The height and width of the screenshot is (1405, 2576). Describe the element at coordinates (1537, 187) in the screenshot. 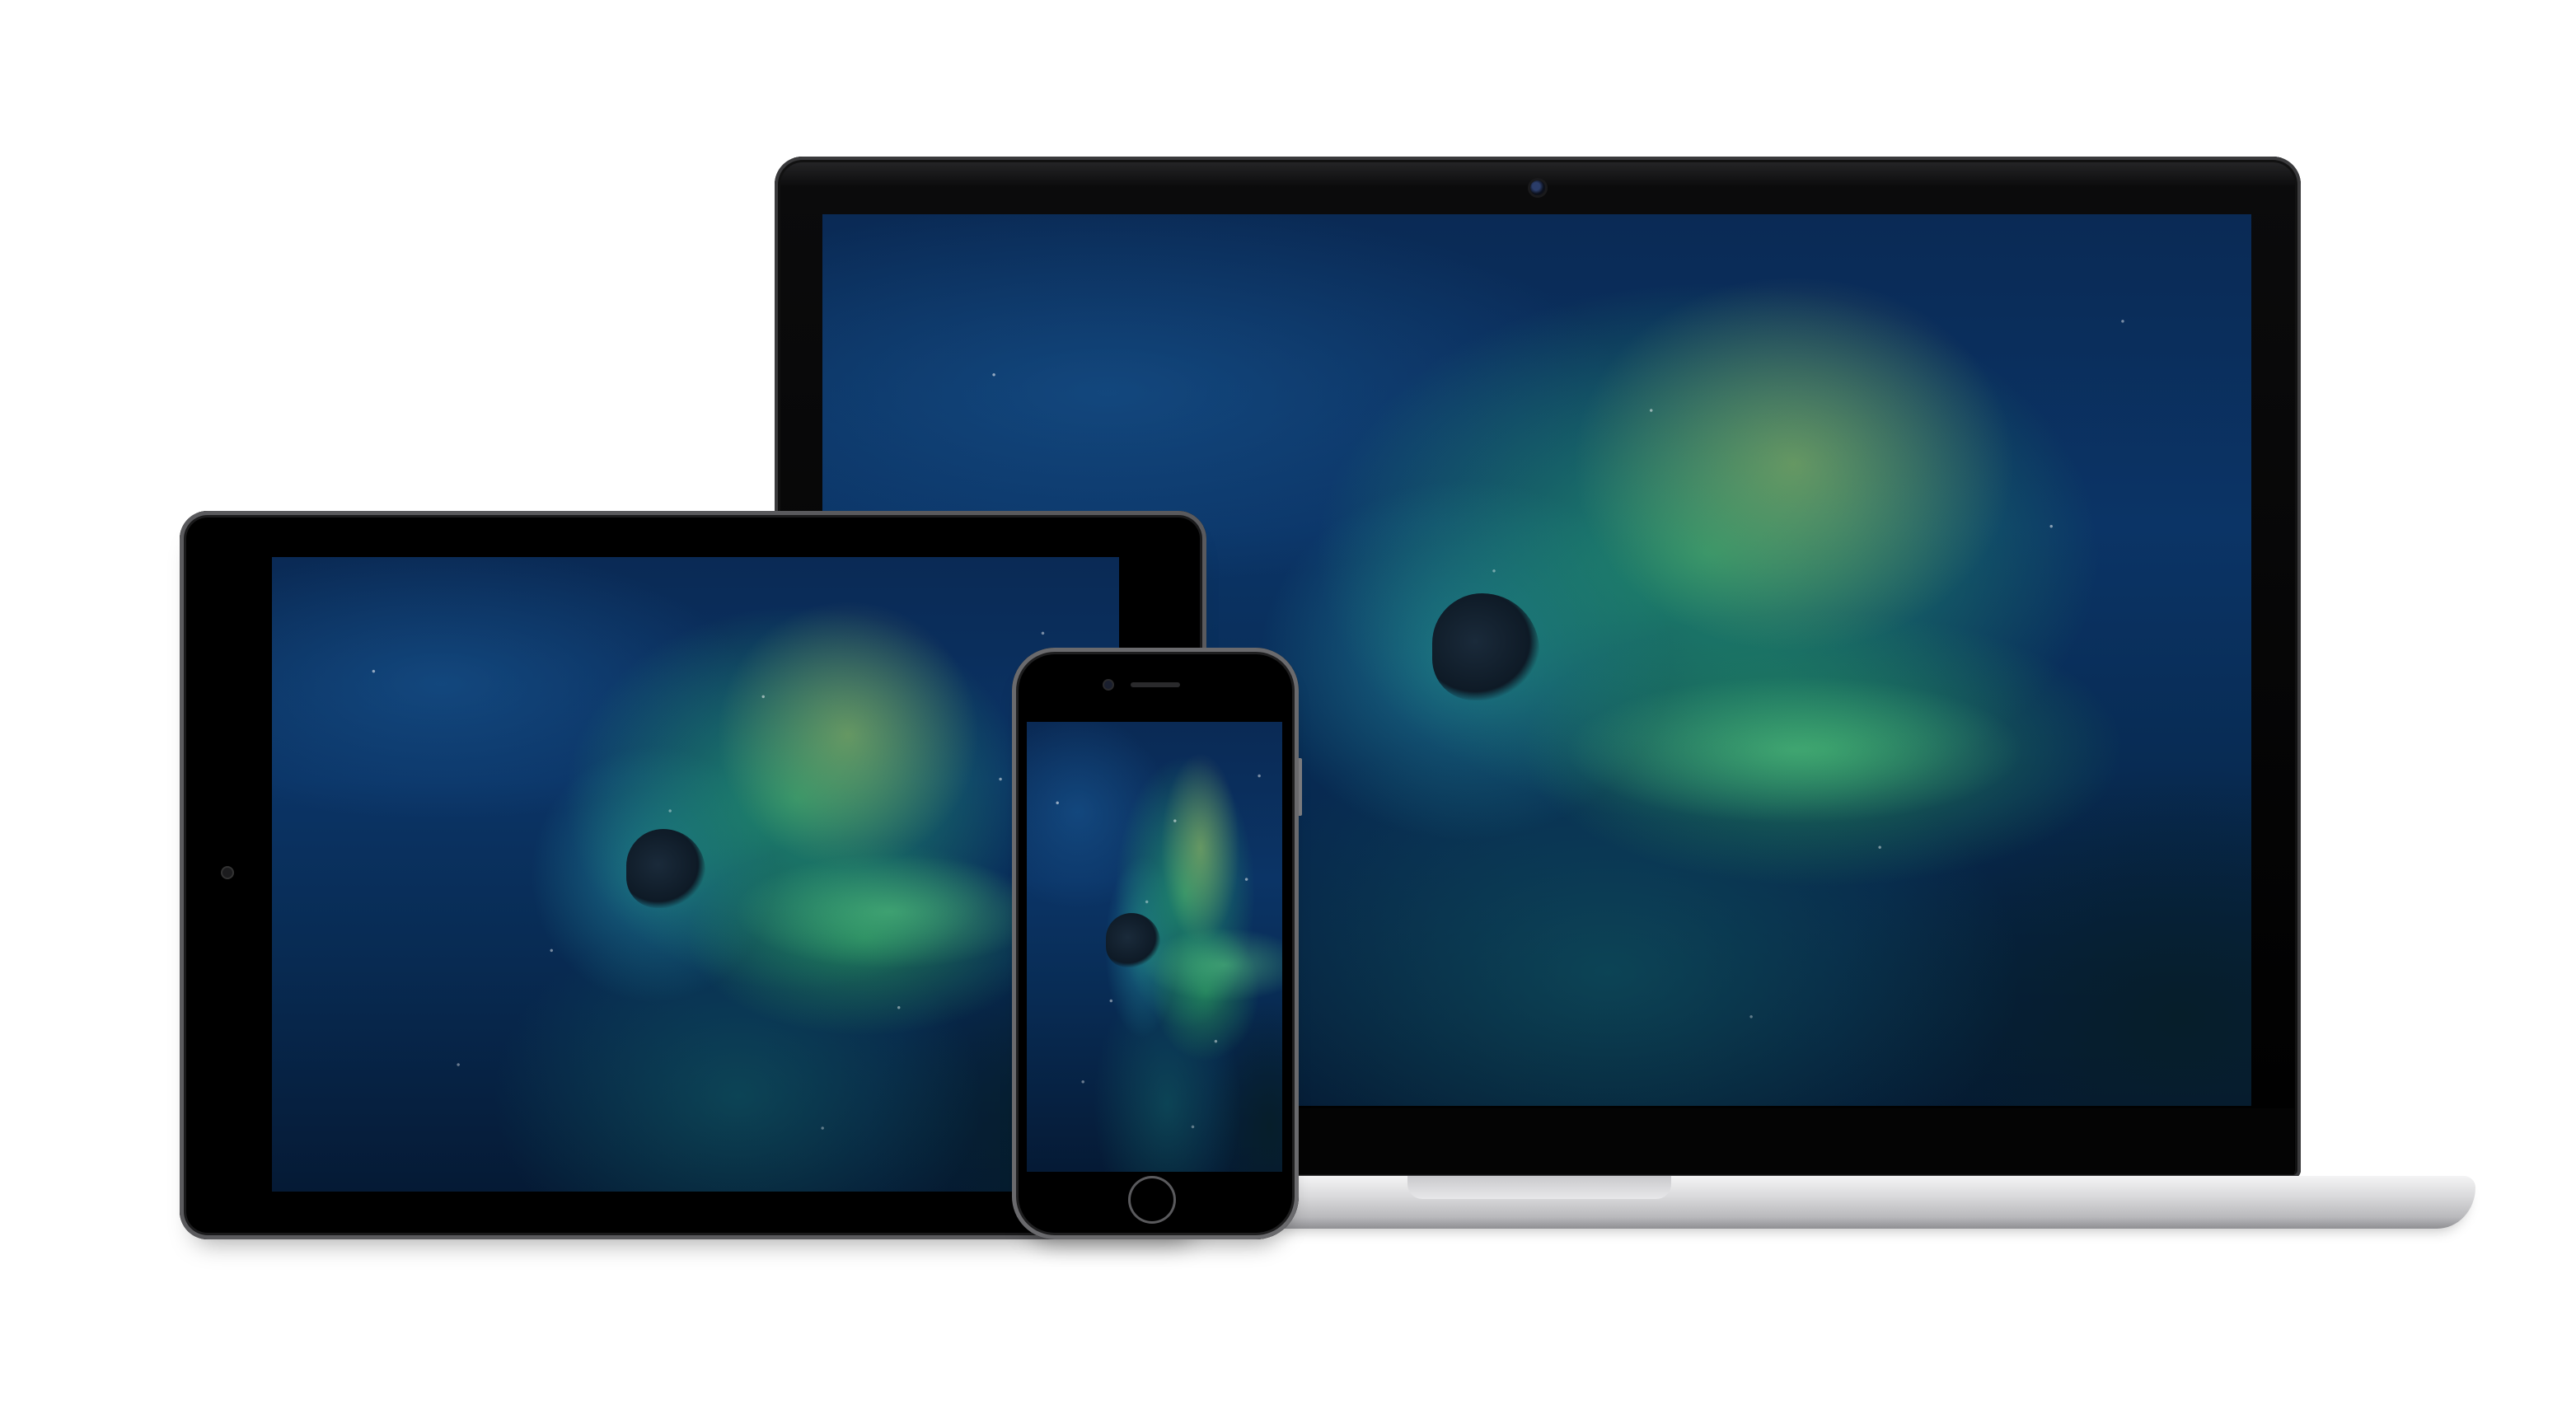

I see `laptop-camera-icon` at that location.